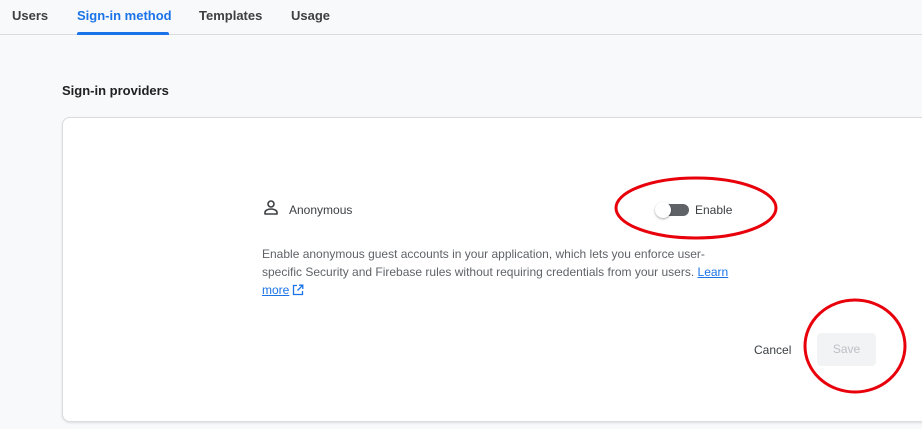 The height and width of the screenshot is (429, 922). Describe the element at coordinates (30, 15) in the screenshot. I see `tab-users: Users` at that location.